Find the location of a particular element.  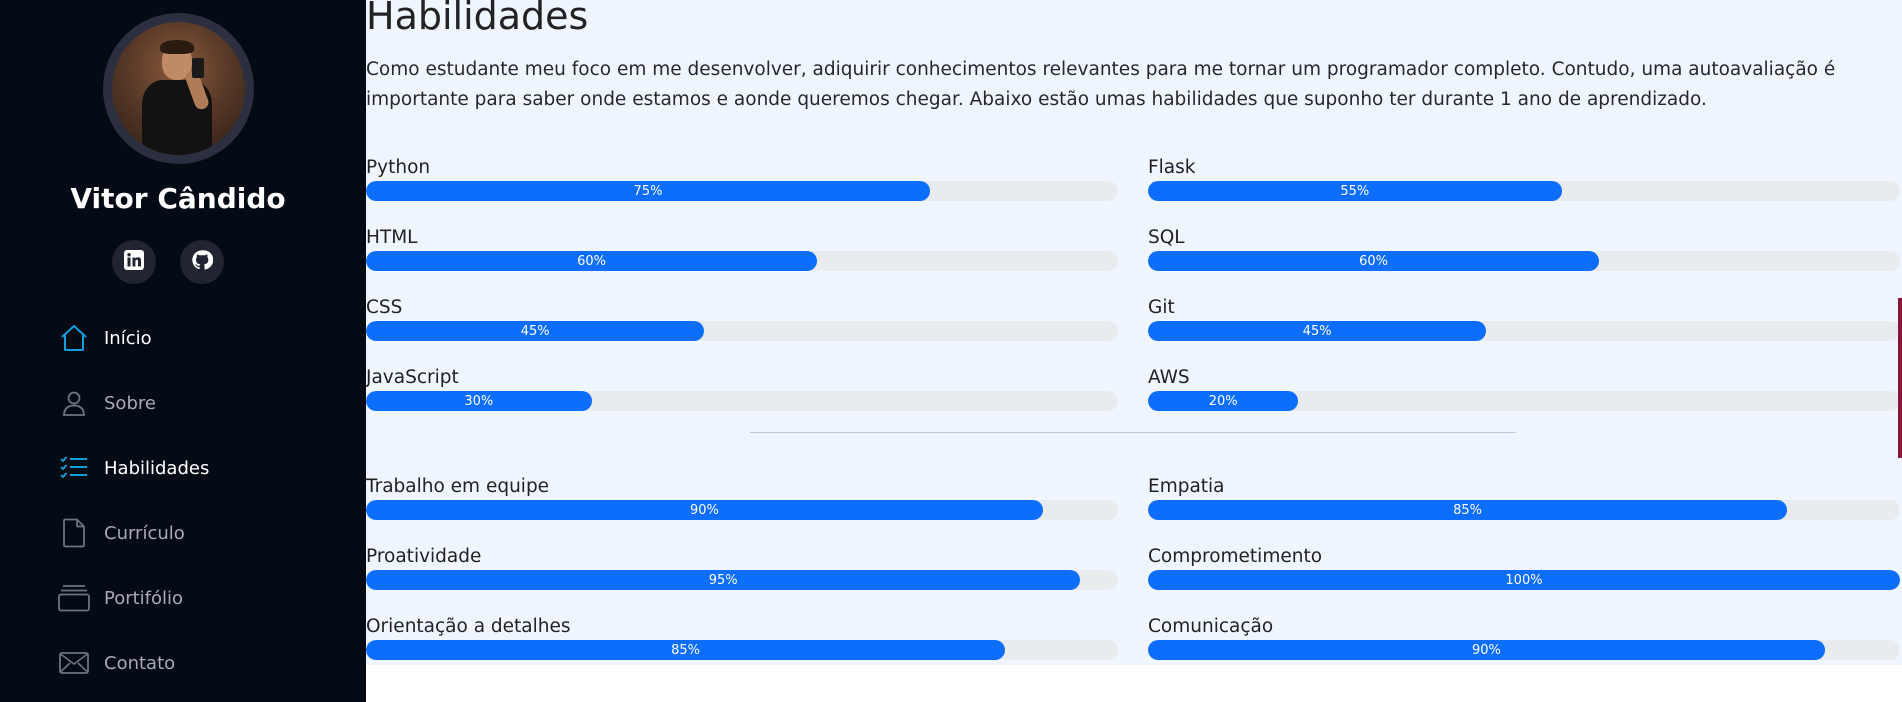

nav-item-label: Início is located at coordinates (128, 338).